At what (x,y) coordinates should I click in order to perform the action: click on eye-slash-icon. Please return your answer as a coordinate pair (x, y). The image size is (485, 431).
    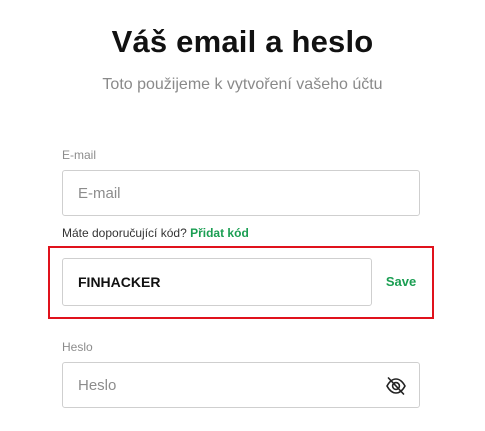
    Looking at the image, I should click on (396, 386).